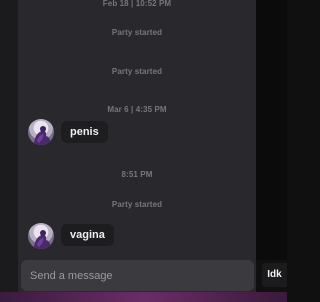  What do you see at coordinates (143, 297) in the screenshot?
I see `bottom-accent-bar` at bounding box center [143, 297].